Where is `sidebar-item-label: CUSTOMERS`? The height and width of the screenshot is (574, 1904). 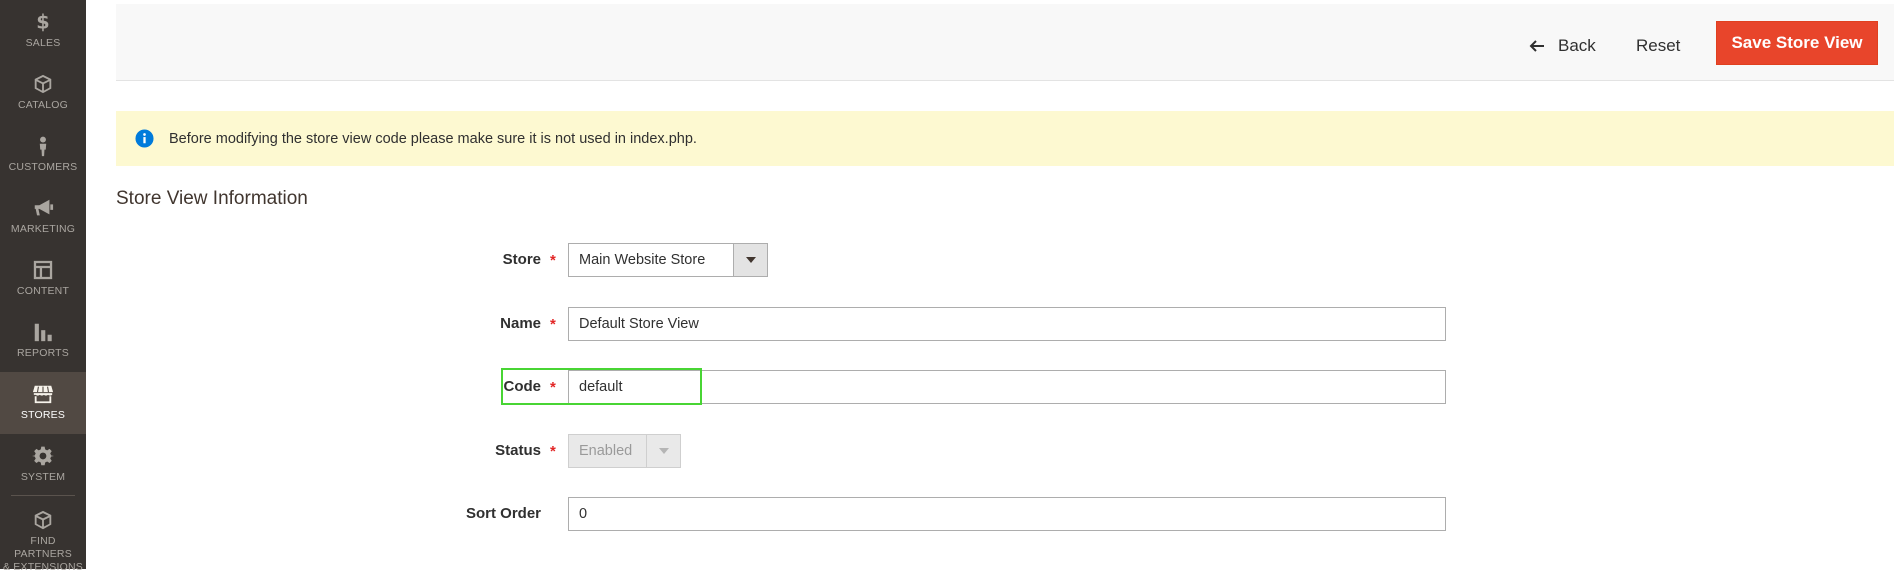
sidebar-item-label: CUSTOMERS is located at coordinates (43, 167).